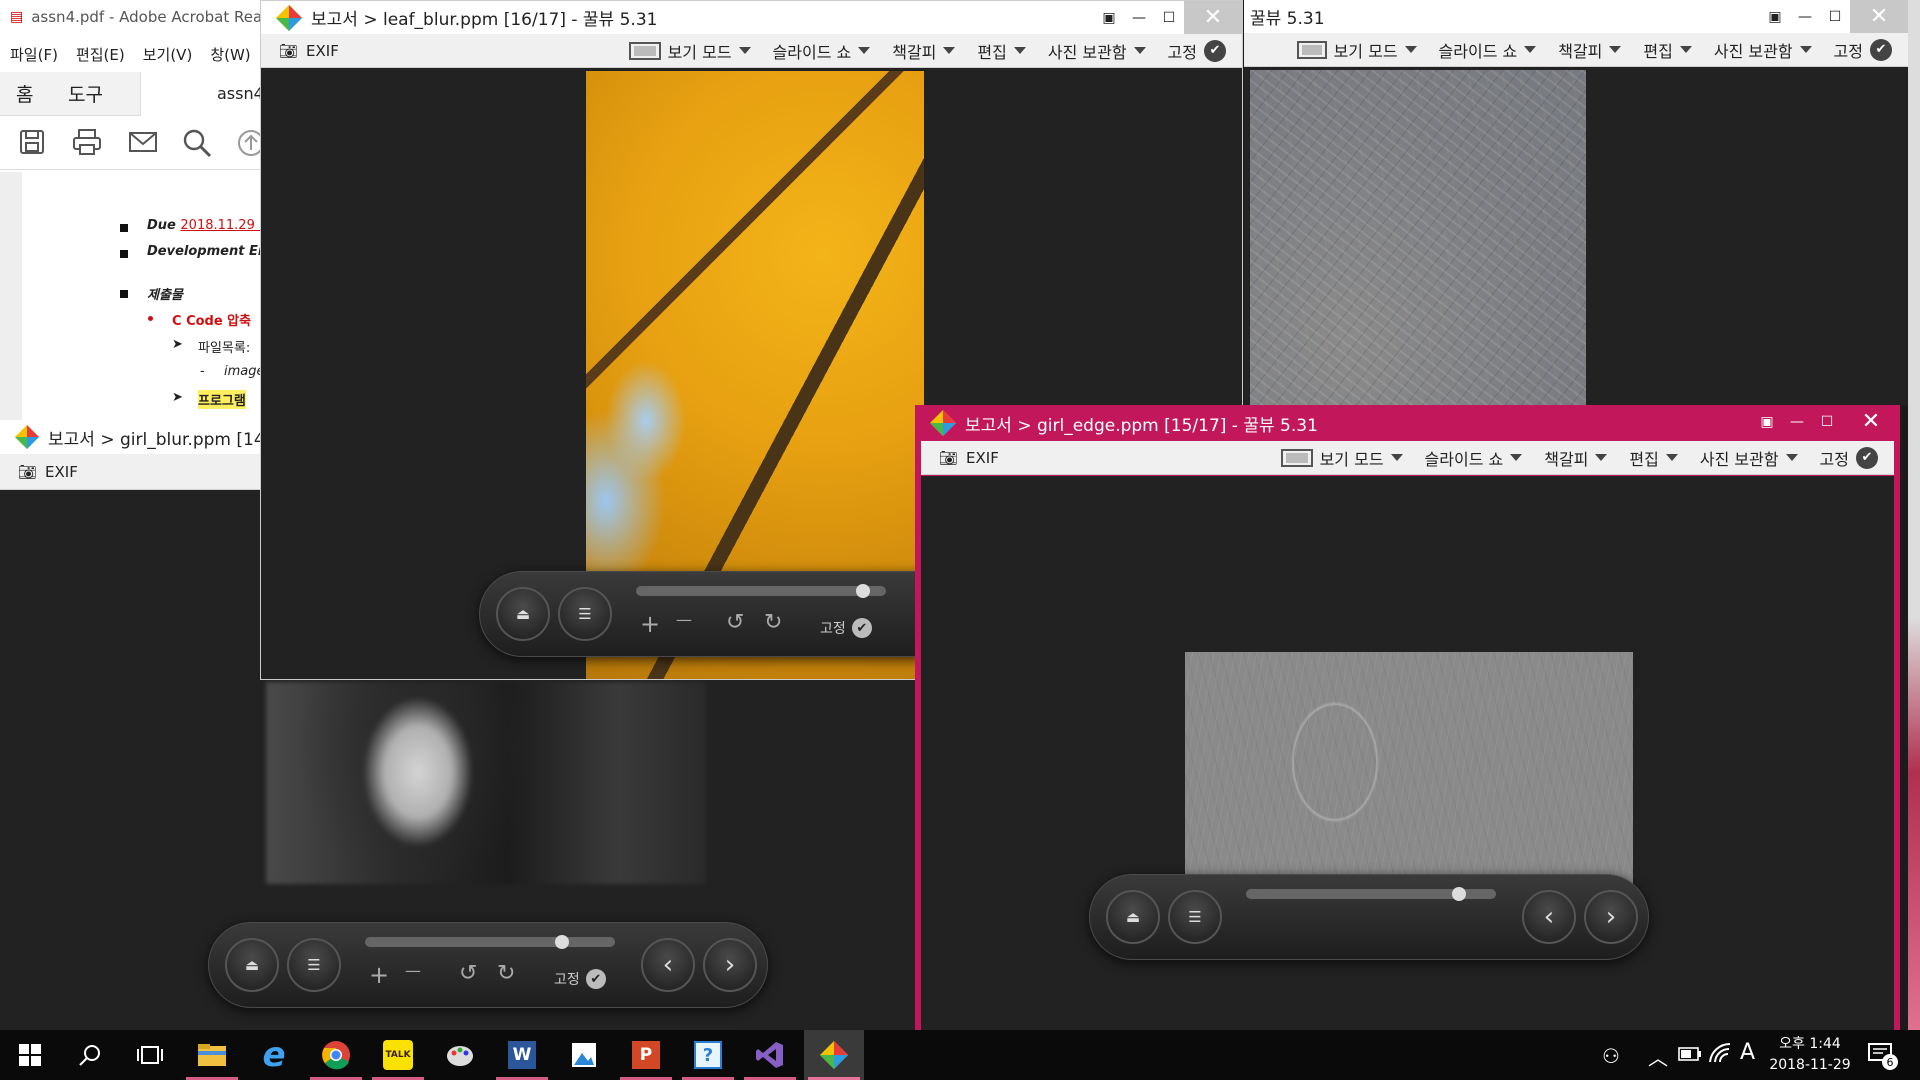  What do you see at coordinates (646, 1055) in the screenshot?
I see `taskbar-powerpoint: P` at bounding box center [646, 1055].